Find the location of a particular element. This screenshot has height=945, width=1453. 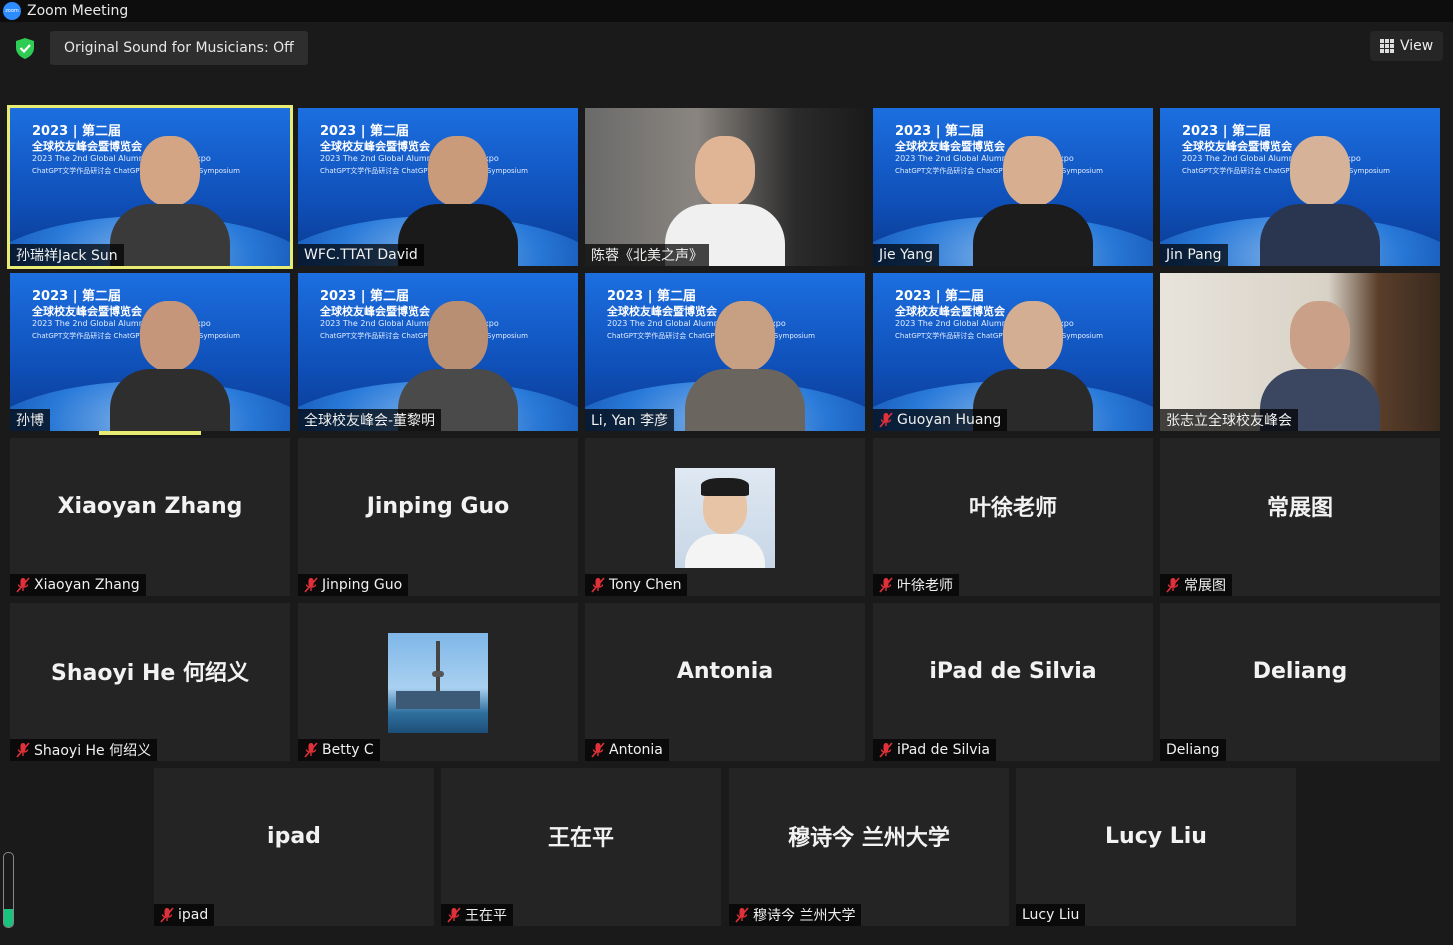

participant-name: 陈蓉《北美之声》 is located at coordinates (647, 256).